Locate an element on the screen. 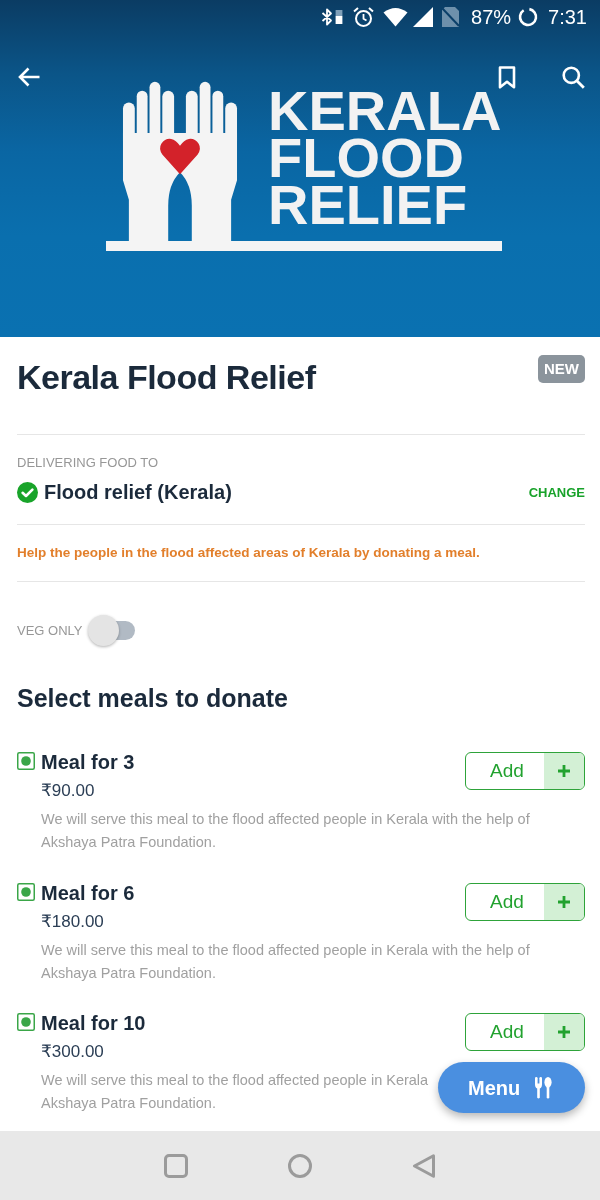 This screenshot has width=600, height=1200. utensils-icon is located at coordinates (543, 1087).